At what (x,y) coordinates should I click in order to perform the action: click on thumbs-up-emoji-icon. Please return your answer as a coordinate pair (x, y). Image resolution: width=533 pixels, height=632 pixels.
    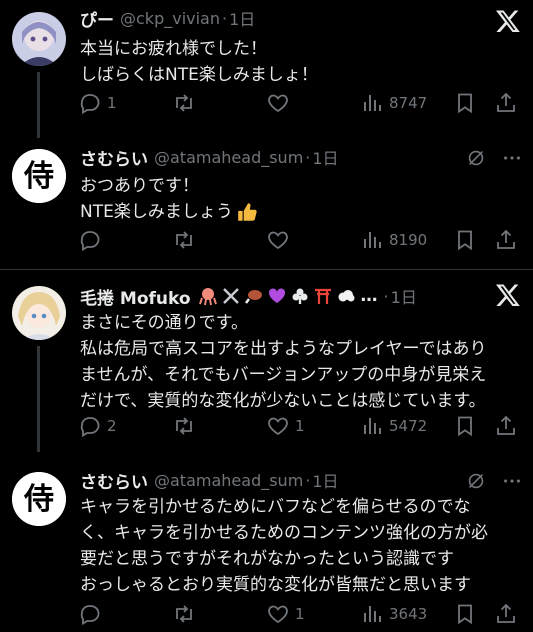
    Looking at the image, I should click on (247, 212).